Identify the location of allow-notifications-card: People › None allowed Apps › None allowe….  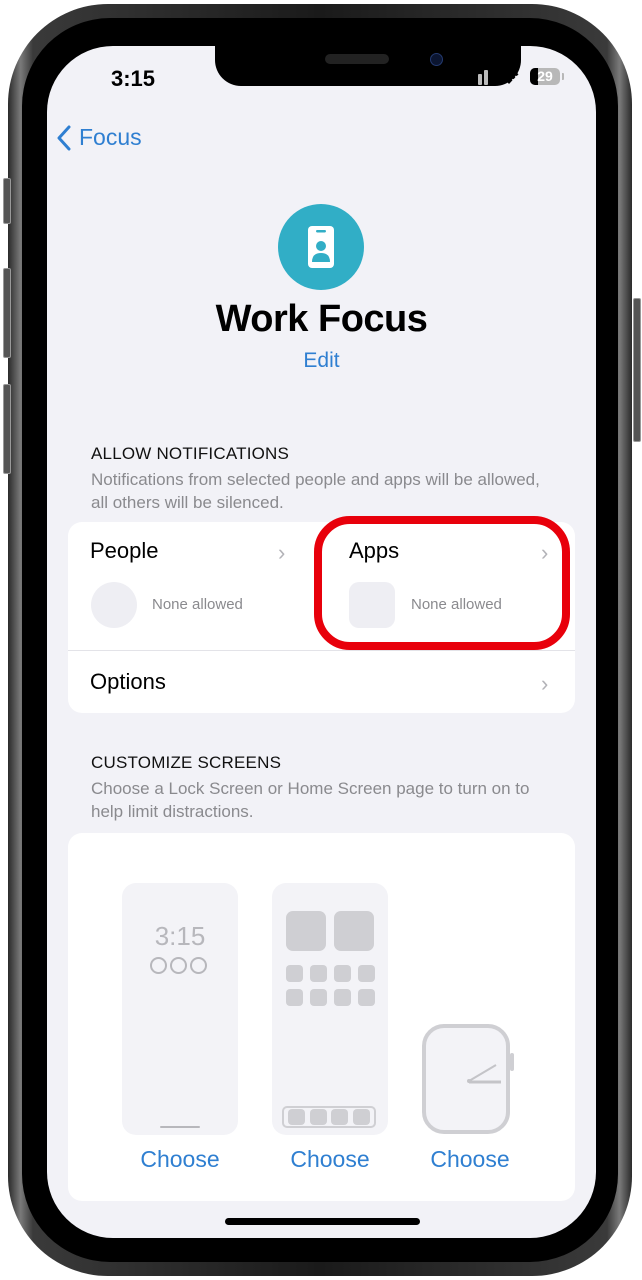
(321, 617).